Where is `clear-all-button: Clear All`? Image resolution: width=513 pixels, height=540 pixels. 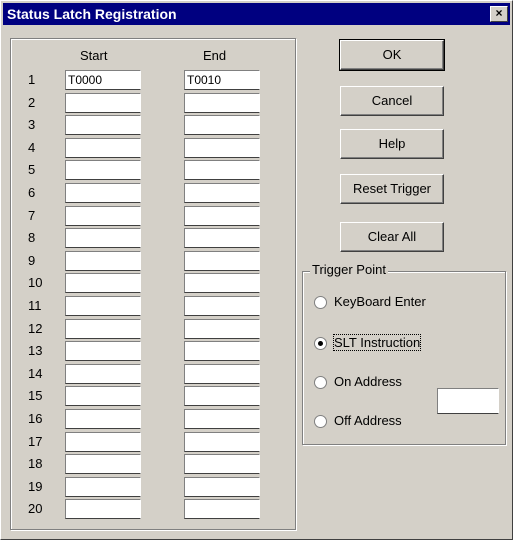 clear-all-button: Clear All is located at coordinates (392, 237).